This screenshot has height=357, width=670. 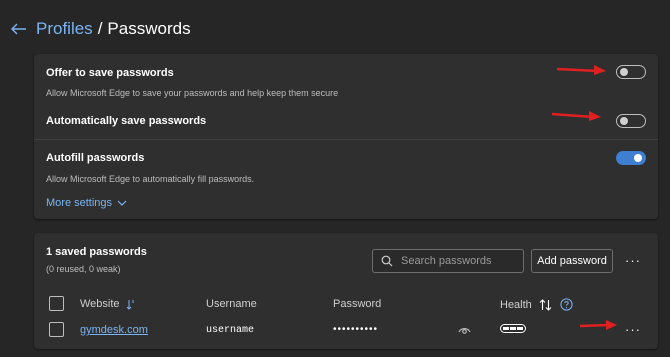 What do you see at coordinates (631, 121) in the screenshot?
I see `auto-save-toggle` at bounding box center [631, 121].